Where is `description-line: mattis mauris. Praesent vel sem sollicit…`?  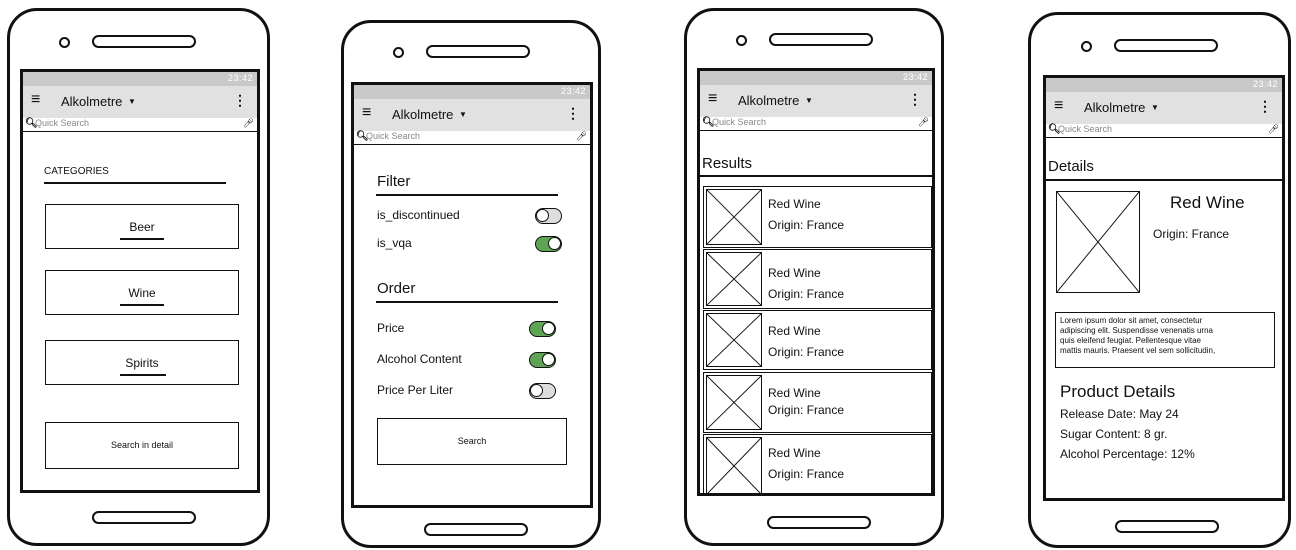
description-line: mattis mauris. Praesent vel sem sollicit… is located at coordinates (1138, 350).